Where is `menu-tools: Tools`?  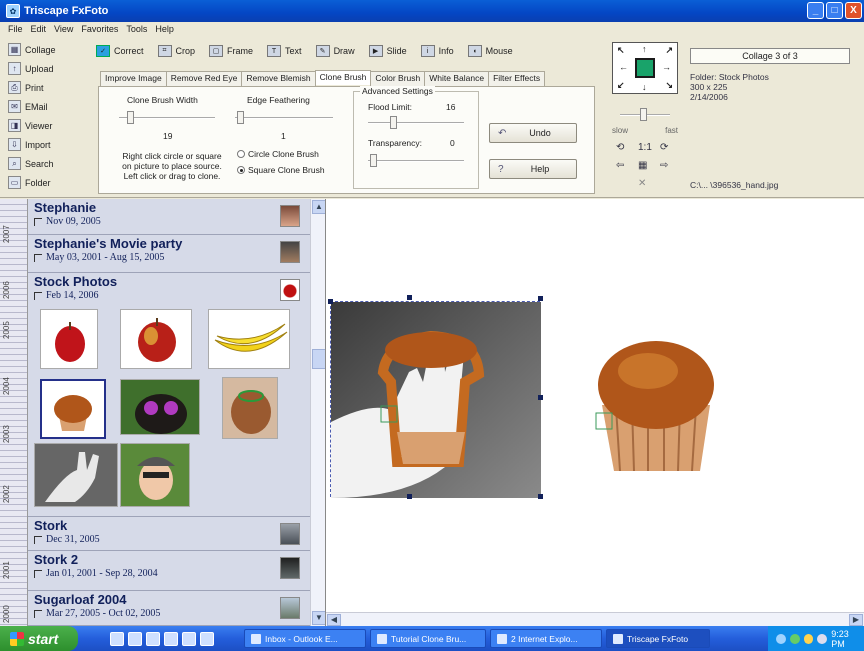 menu-tools: Tools is located at coordinates (136, 29).